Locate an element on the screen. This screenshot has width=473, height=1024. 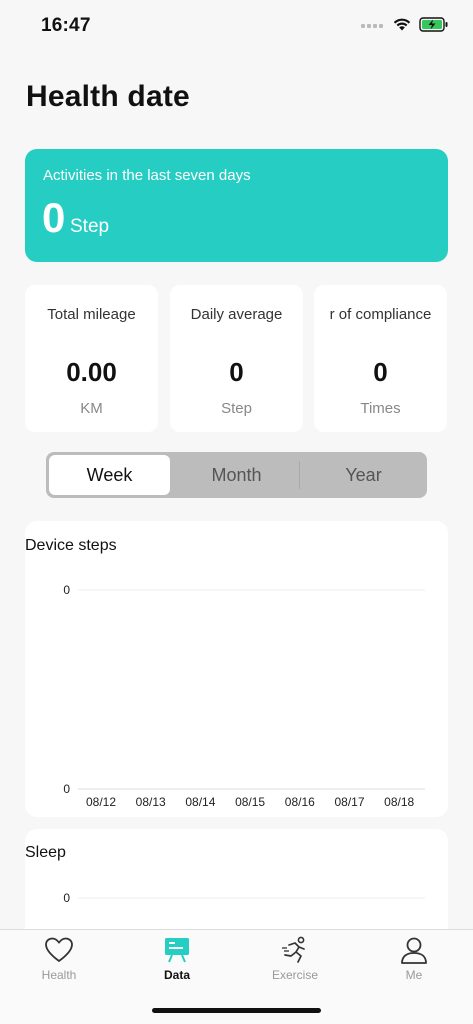
heart-icon is located at coordinates (59, 949).